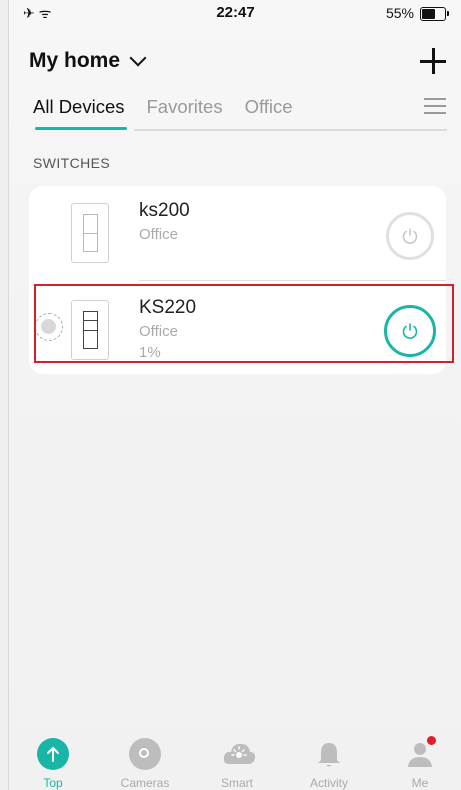  I want to click on menu-icon, so click(435, 106).